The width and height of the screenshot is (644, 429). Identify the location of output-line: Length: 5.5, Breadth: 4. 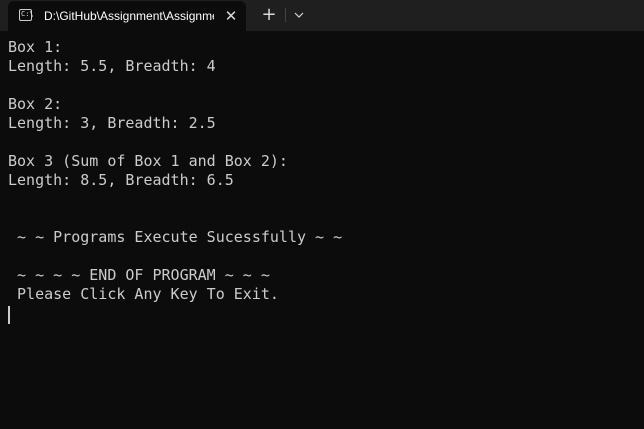
(112, 66).